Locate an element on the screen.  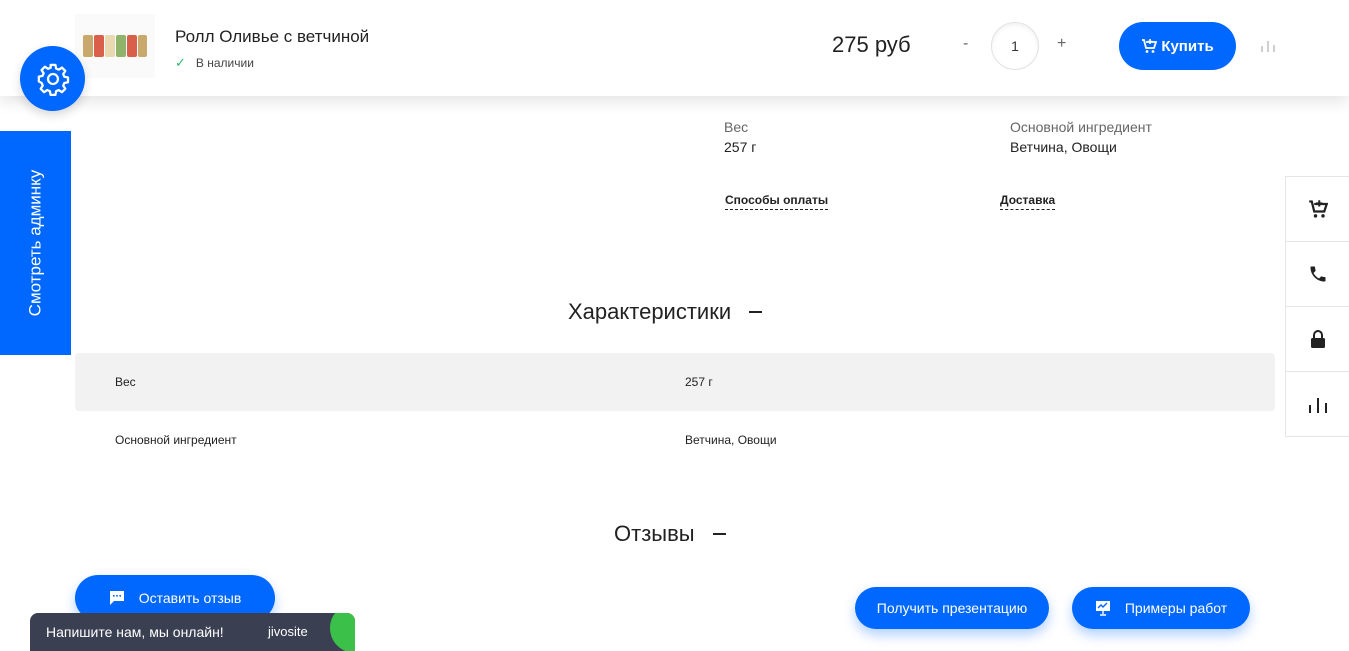
qty-increase-button: + is located at coordinates (1061, 44).